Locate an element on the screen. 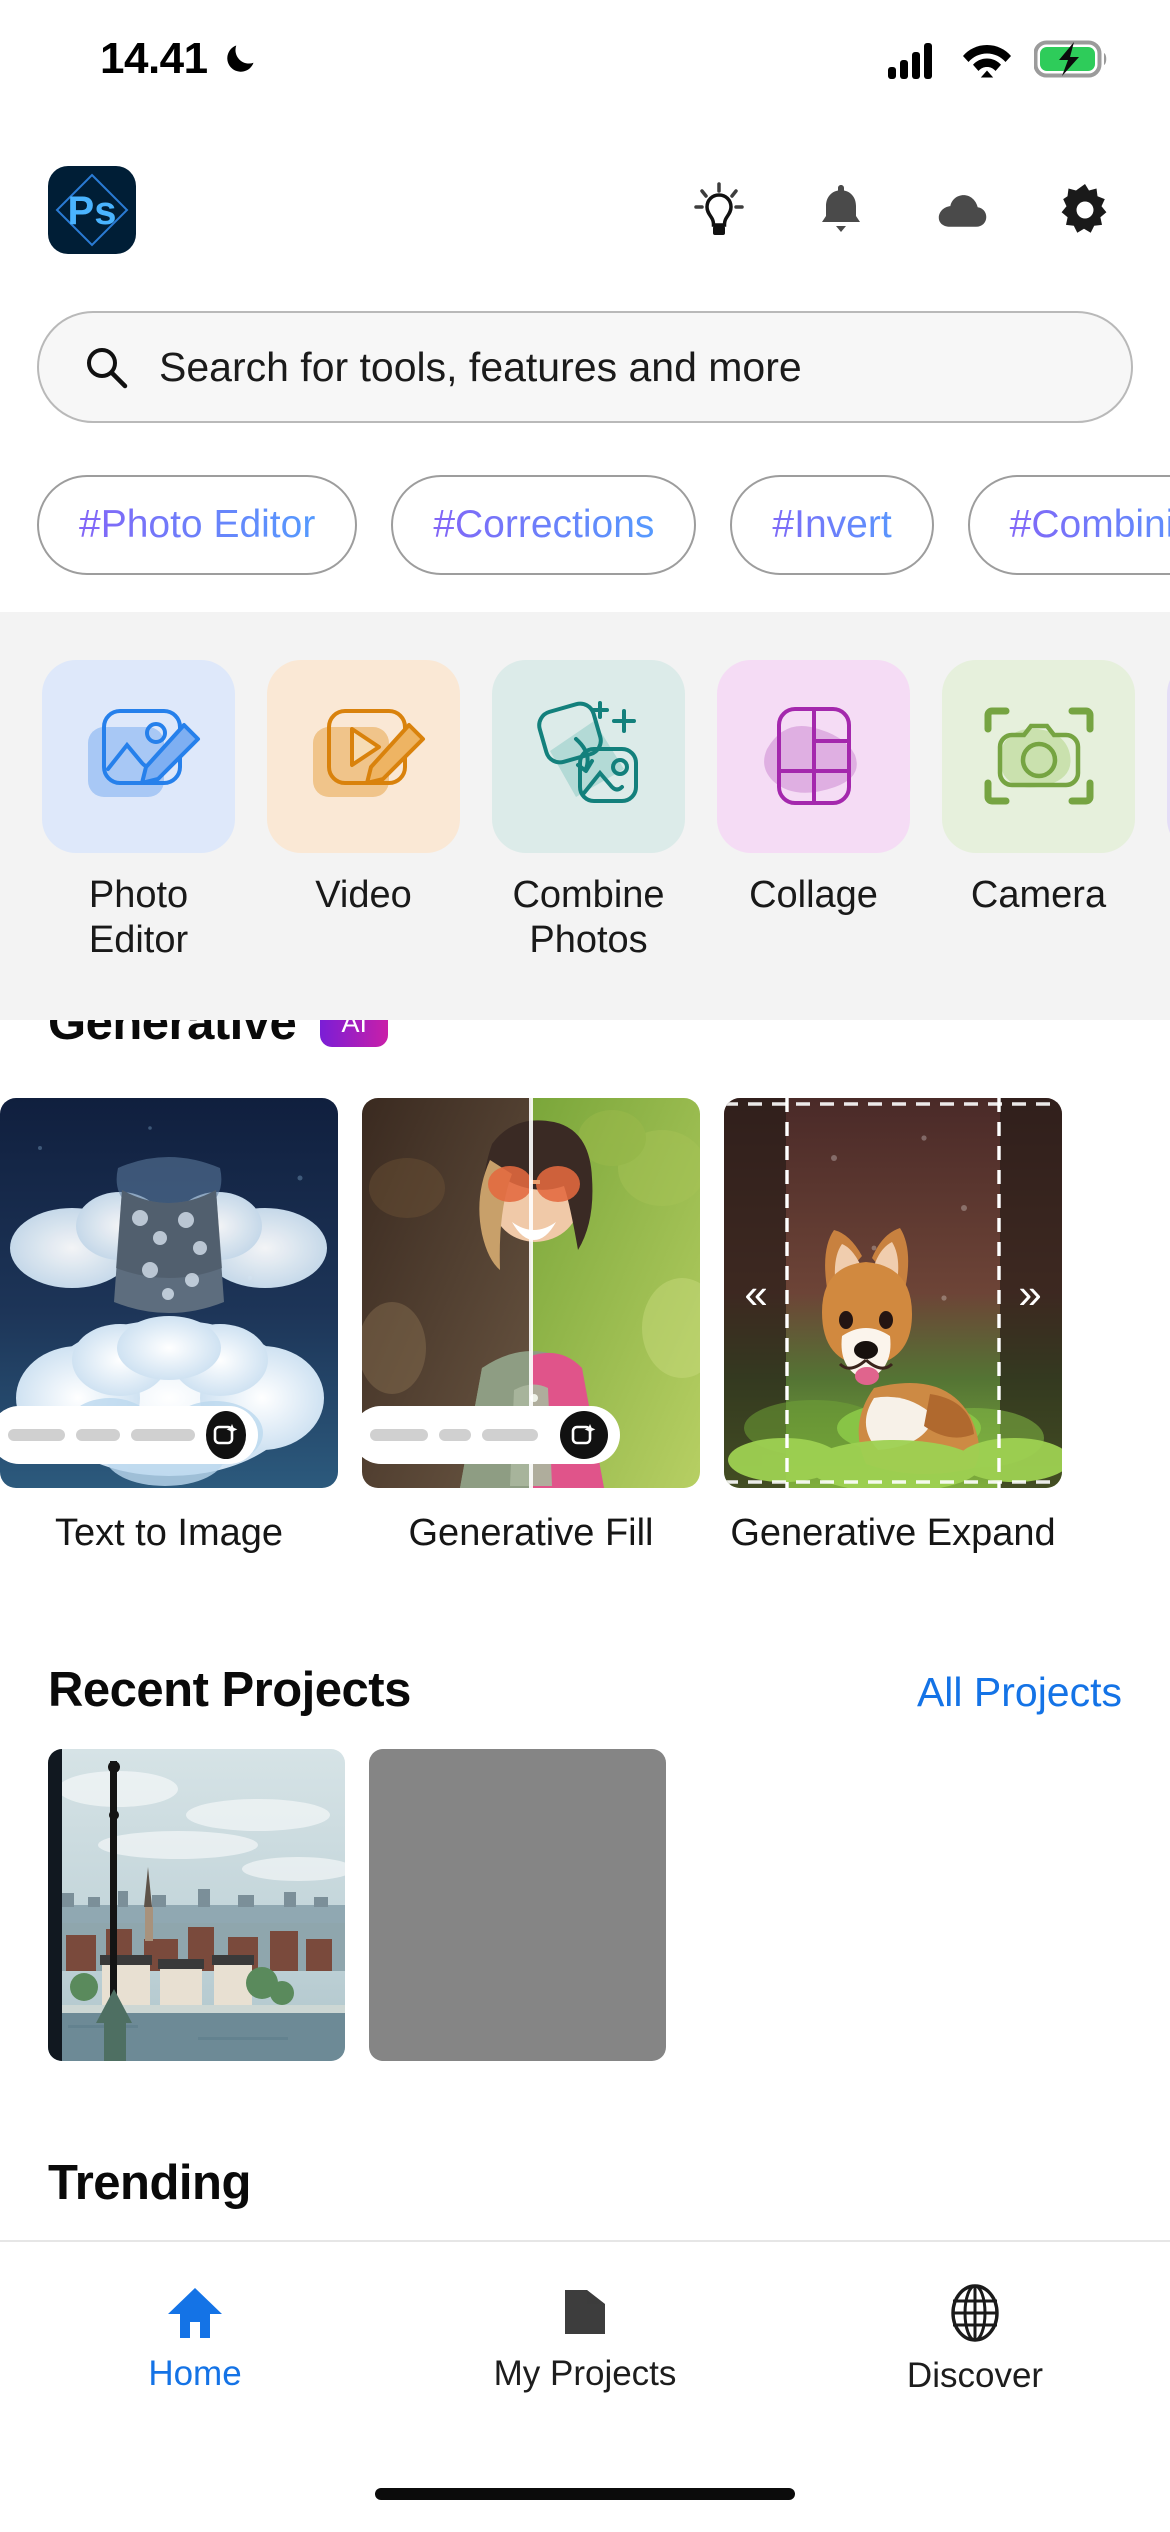  generative-label-generative-expand: Generative Expand is located at coordinates (893, 1533).